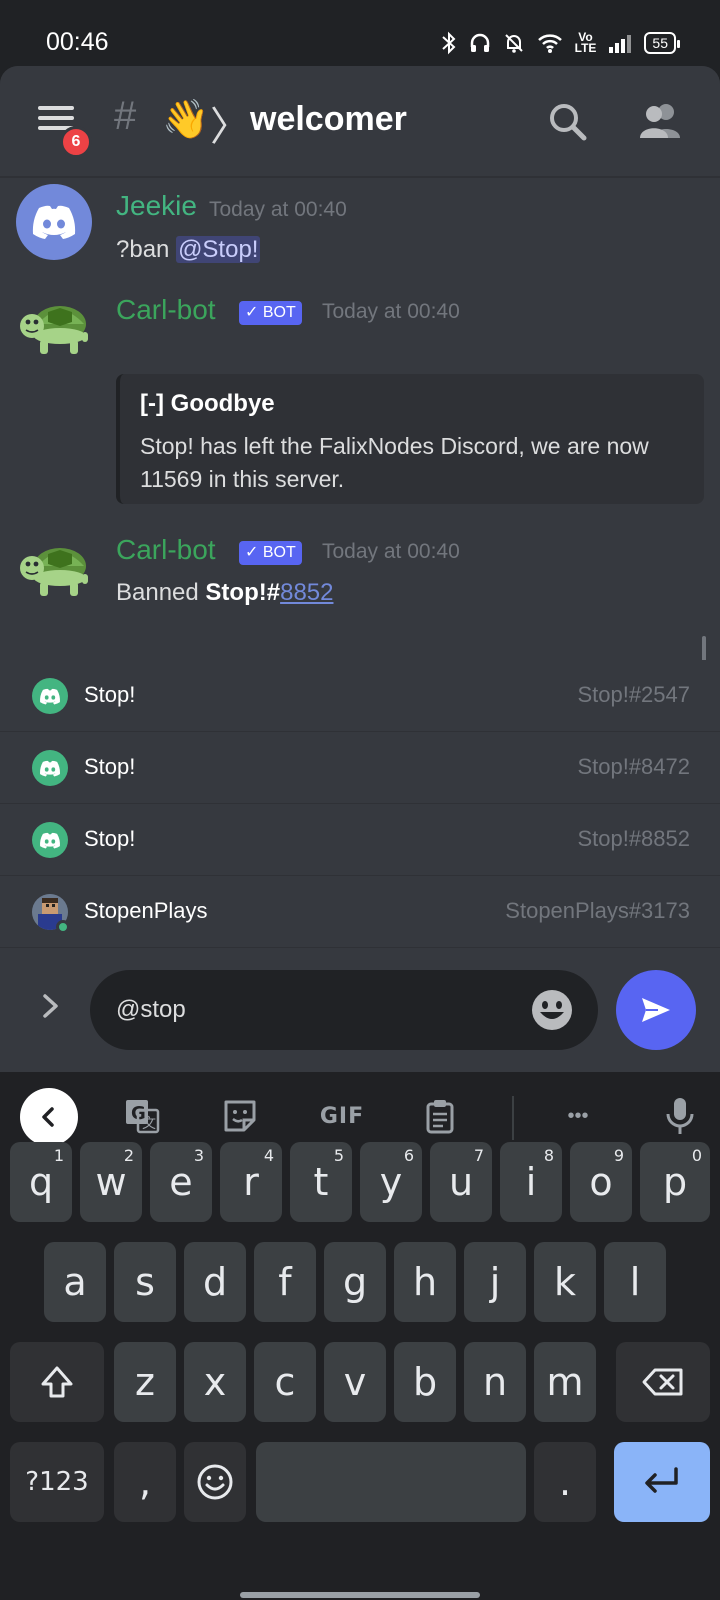 The image size is (720, 1600). I want to click on key-hint: 1, so click(58, 1155).